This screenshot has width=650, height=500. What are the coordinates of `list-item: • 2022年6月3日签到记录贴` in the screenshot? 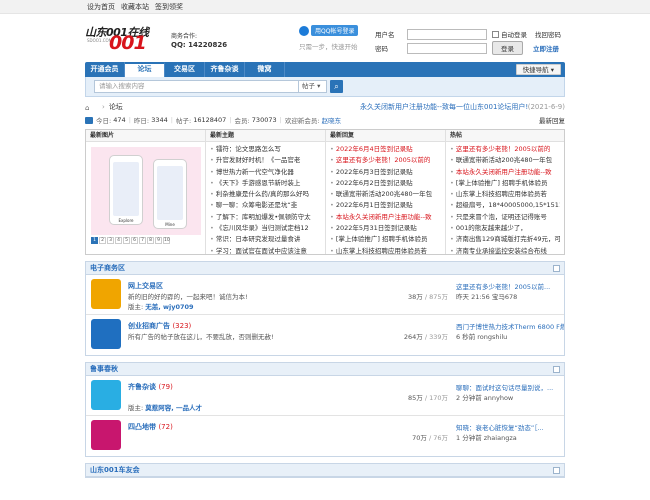 It's located at (385, 172).